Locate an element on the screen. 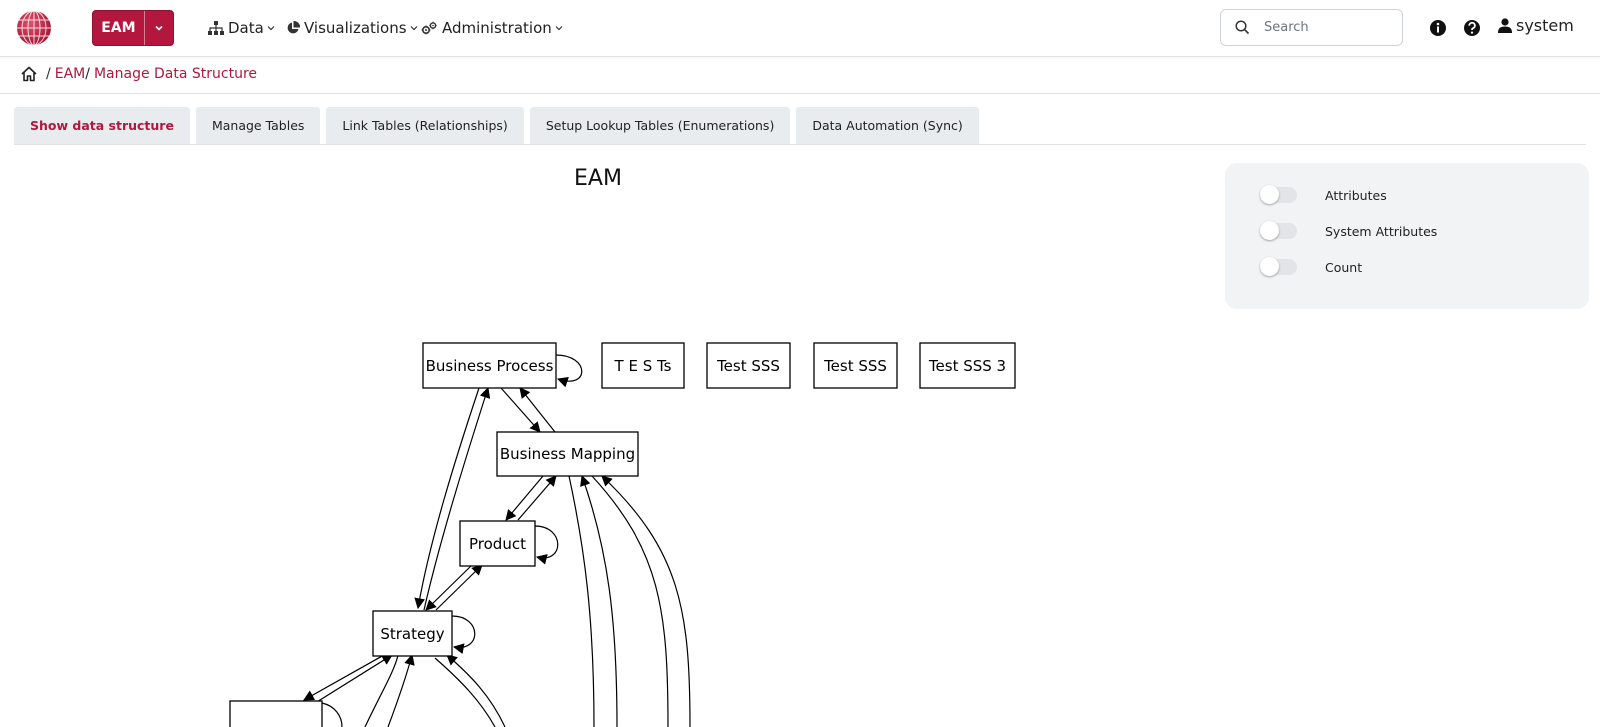 The image size is (1600, 727). node-test-sss-2: Test SSS is located at coordinates (855, 365).